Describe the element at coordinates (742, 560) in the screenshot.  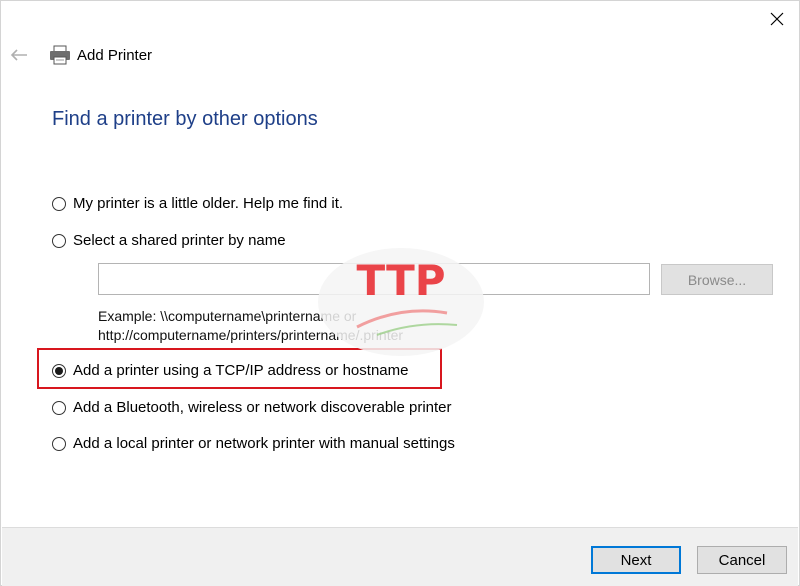
I see `cancel-button: Cancel` at that location.